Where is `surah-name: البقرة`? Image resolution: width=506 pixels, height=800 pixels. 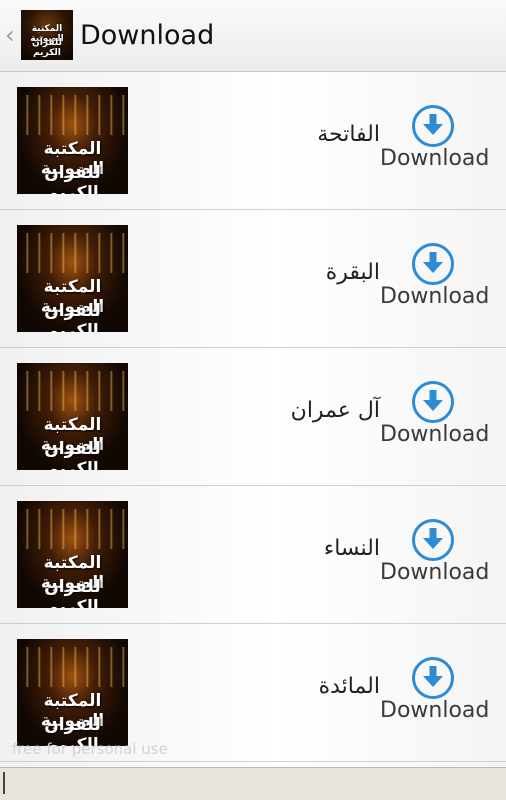
surah-name: البقرة is located at coordinates (352, 272).